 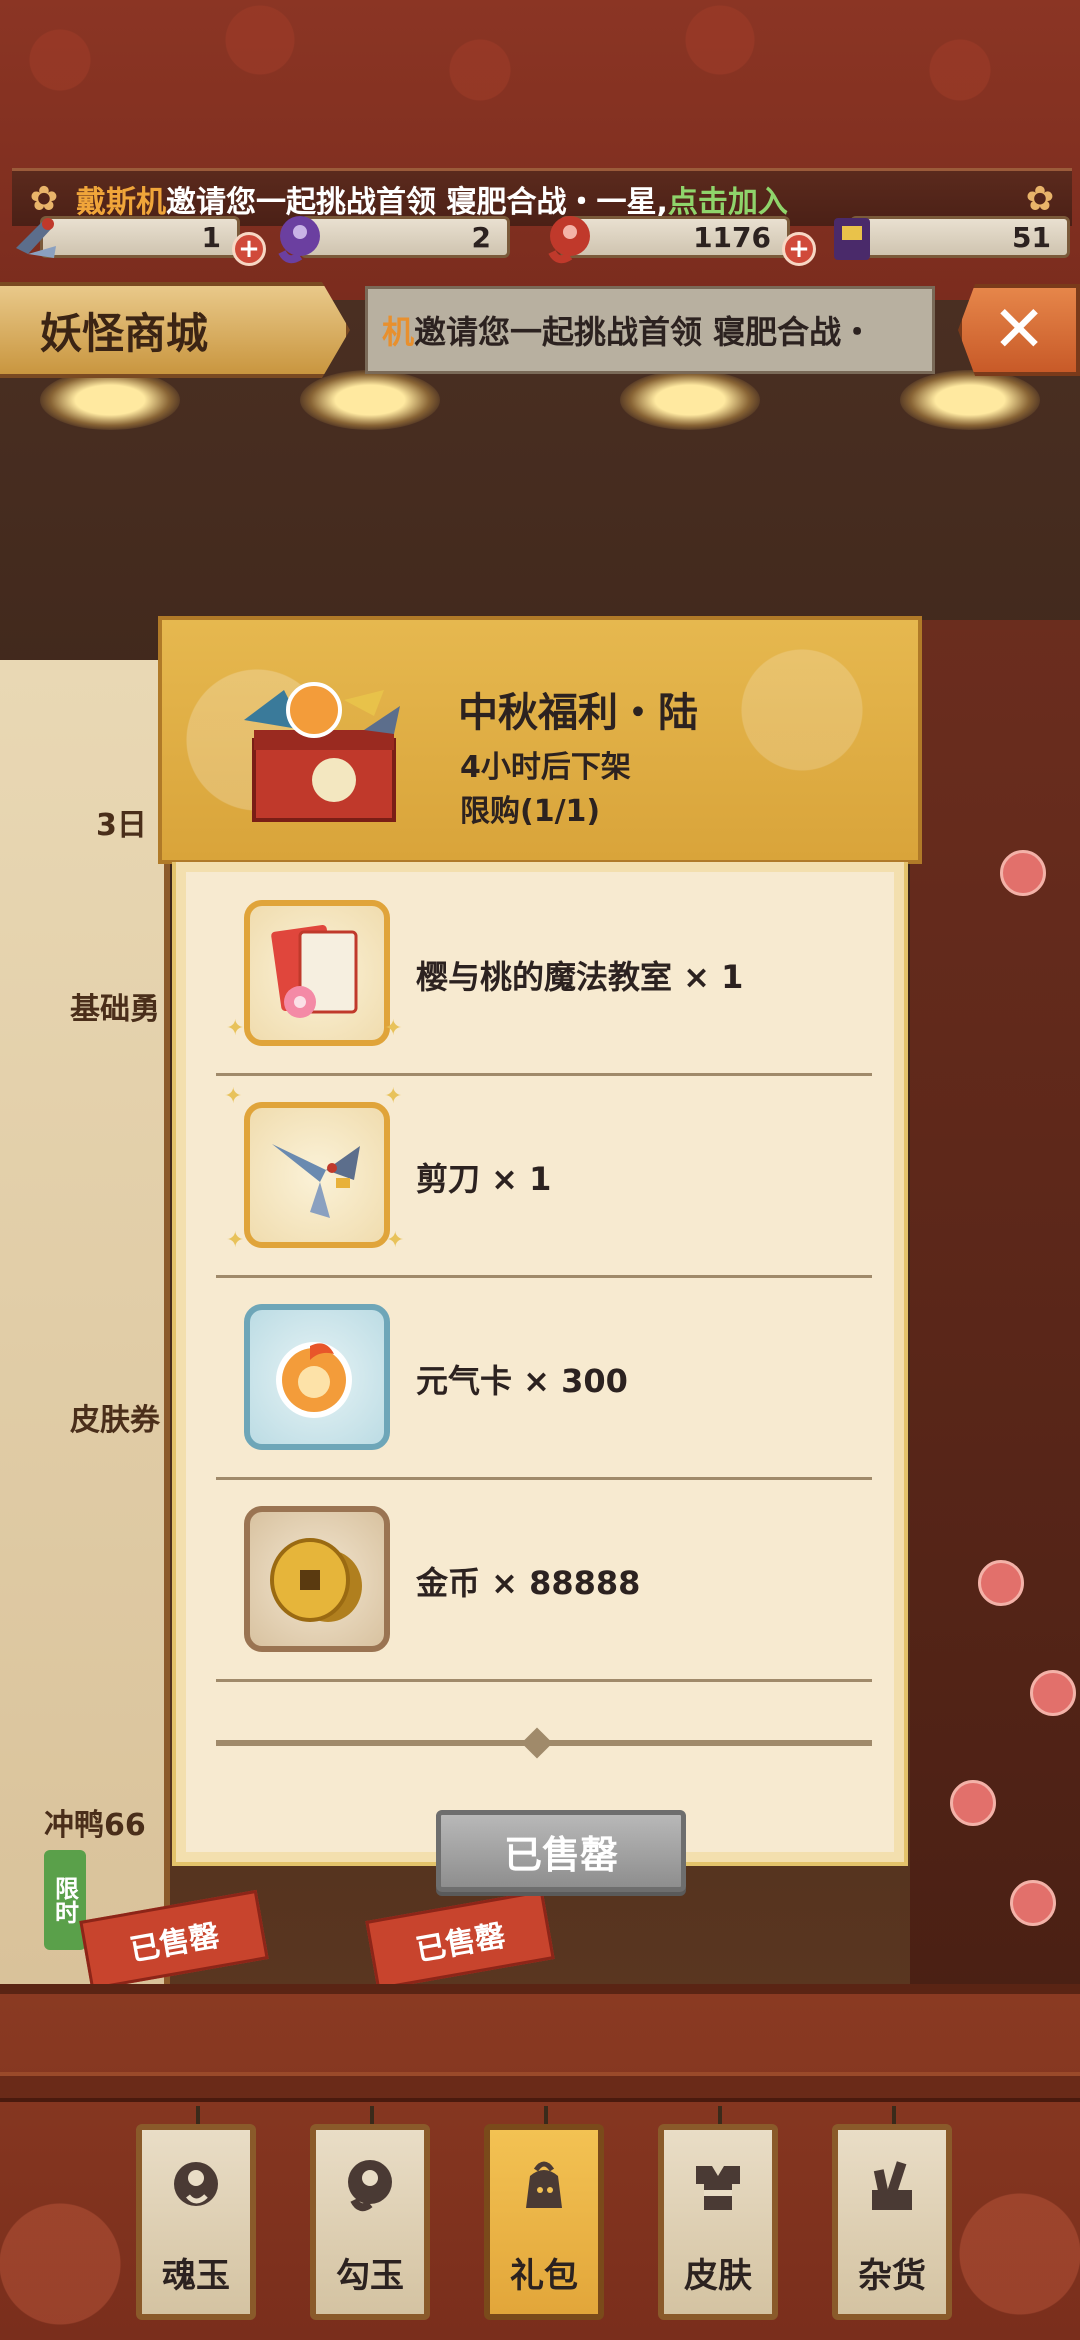 What do you see at coordinates (530, 811) in the screenshot?
I see `pack-purchase-limit: 限购(1/1)` at bounding box center [530, 811].